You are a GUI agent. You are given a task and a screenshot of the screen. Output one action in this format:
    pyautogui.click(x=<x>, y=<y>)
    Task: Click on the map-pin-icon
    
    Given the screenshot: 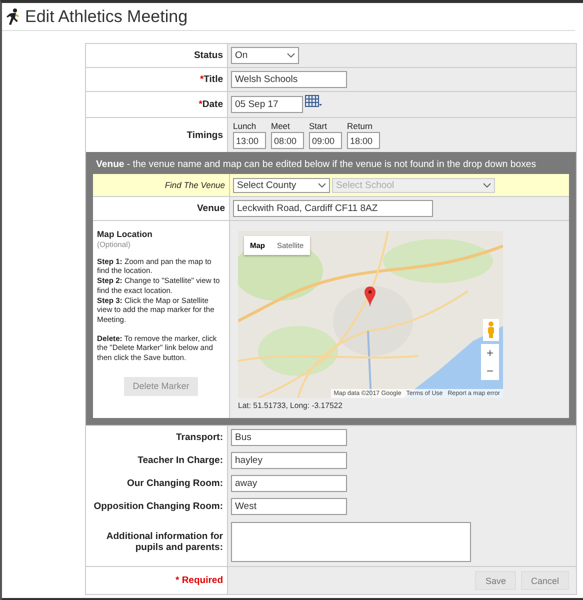 What is the action you would take?
    pyautogui.click(x=370, y=297)
    